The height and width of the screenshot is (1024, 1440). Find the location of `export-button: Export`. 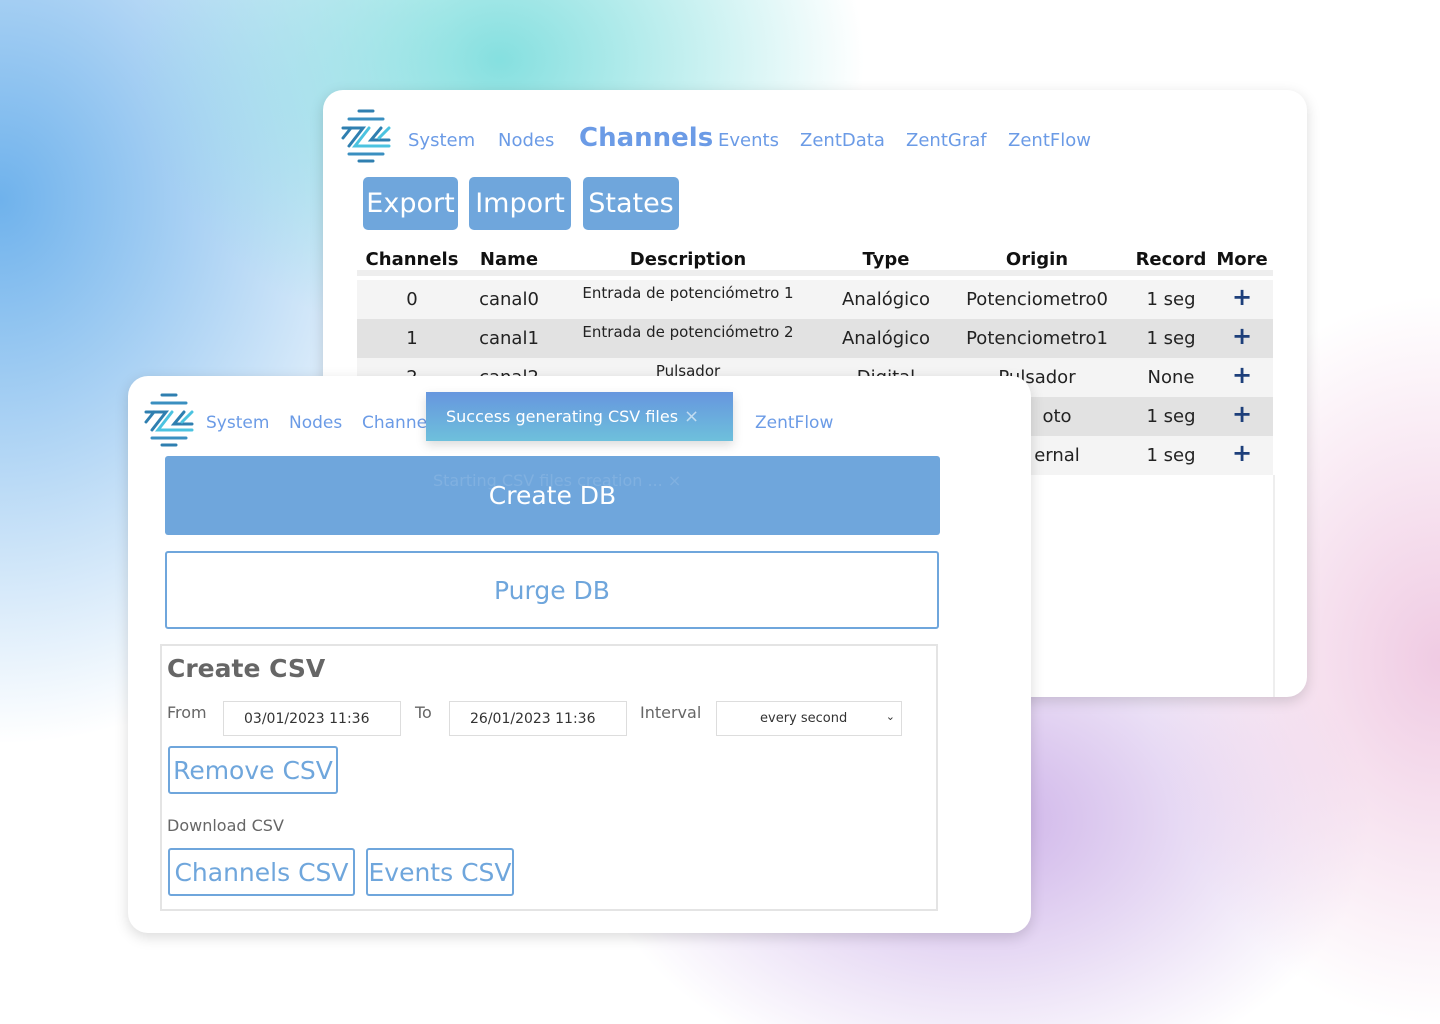

export-button: Export is located at coordinates (410, 203).